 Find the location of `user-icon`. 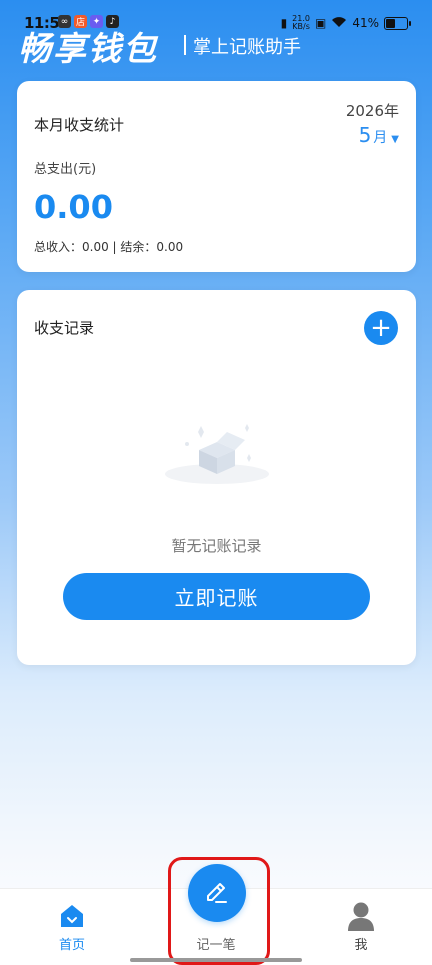

user-icon is located at coordinates (361, 916).